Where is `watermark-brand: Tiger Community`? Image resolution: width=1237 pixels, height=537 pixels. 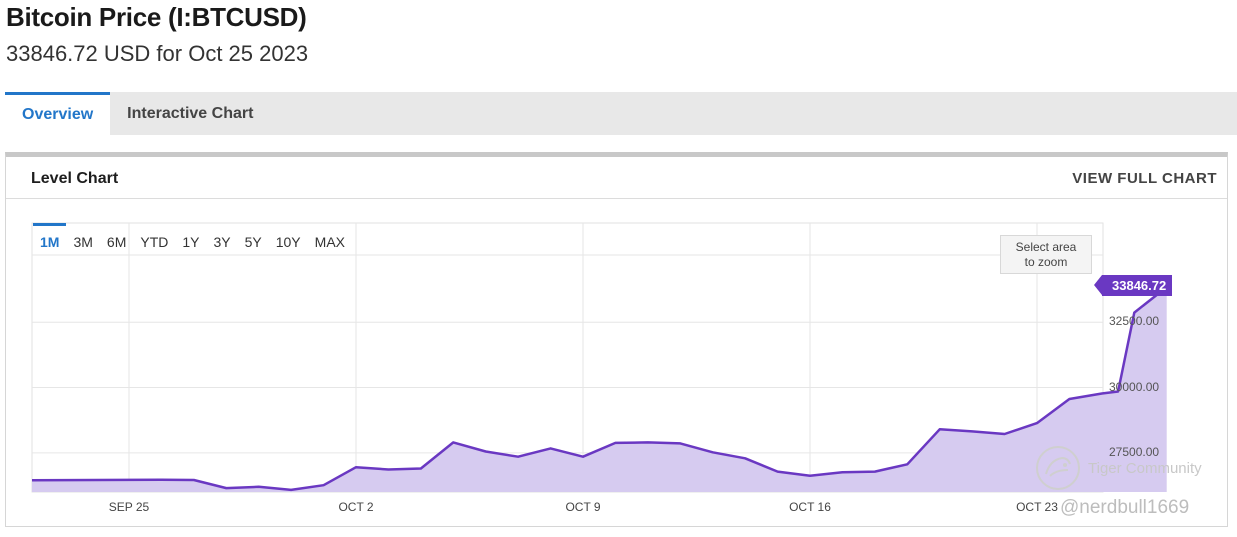 watermark-brand: Tiger Community is located at coordinates (1145, 468).